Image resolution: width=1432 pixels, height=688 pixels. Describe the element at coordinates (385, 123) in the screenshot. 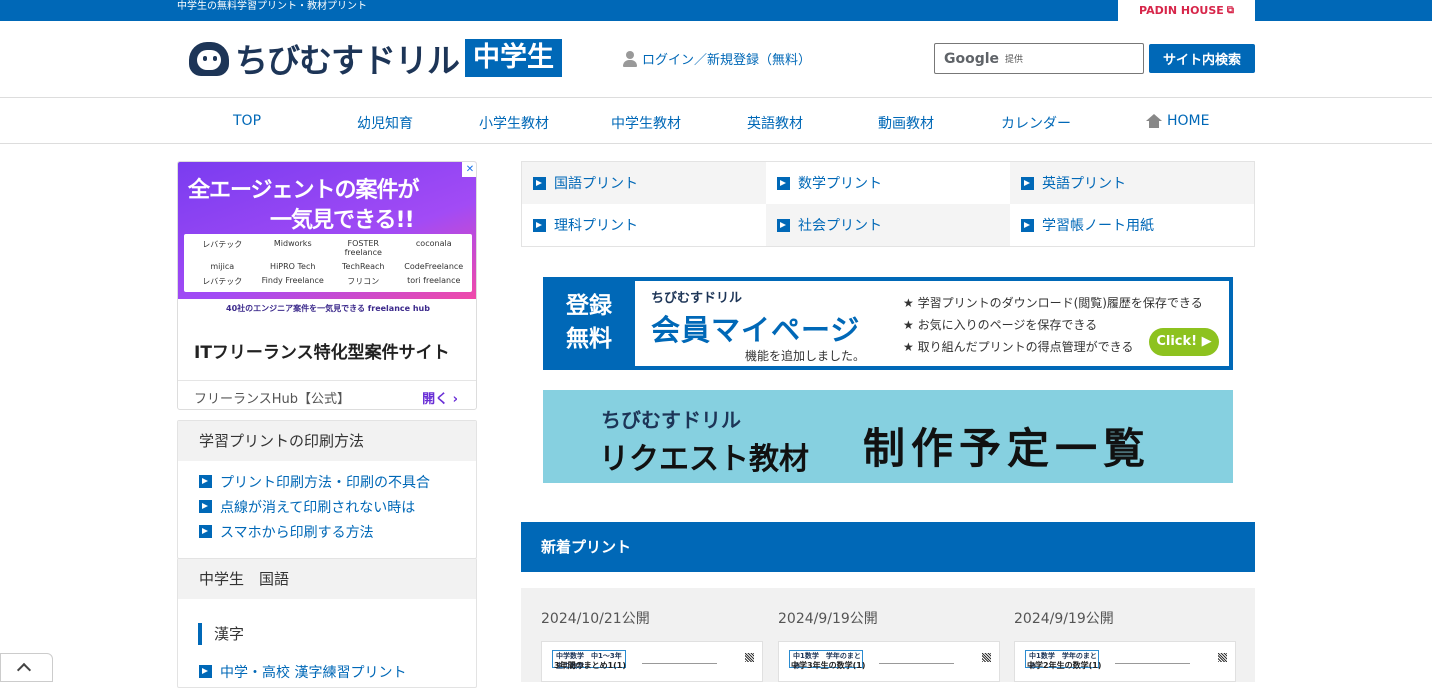

I see `nav-infant: 幼児知育` at that location.